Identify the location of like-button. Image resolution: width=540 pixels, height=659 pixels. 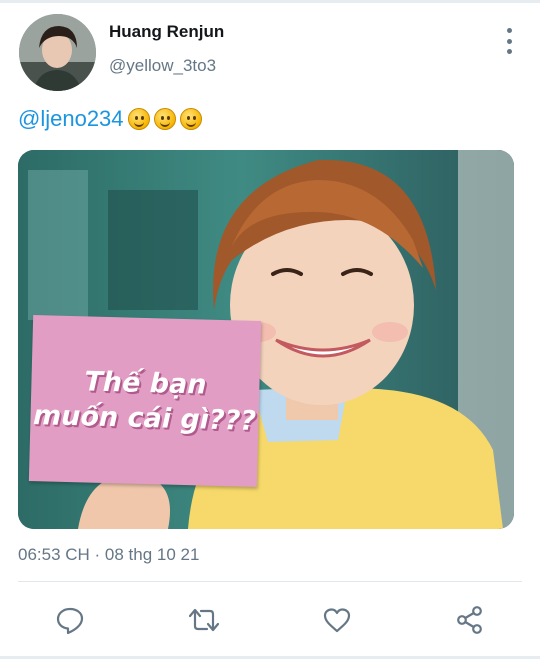
(337, 620).